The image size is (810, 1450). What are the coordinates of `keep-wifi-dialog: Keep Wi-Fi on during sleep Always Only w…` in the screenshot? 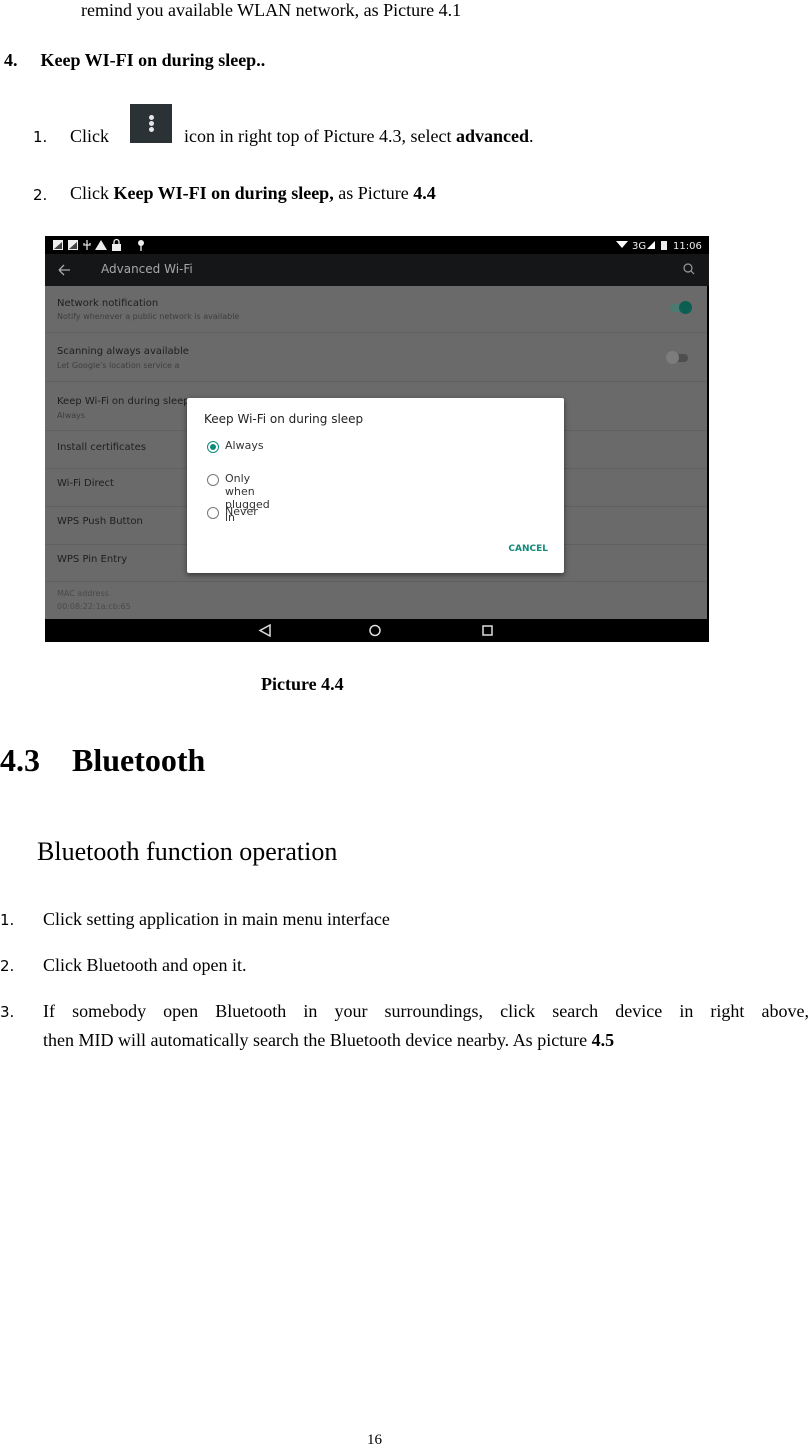 It's located at (375, 485).